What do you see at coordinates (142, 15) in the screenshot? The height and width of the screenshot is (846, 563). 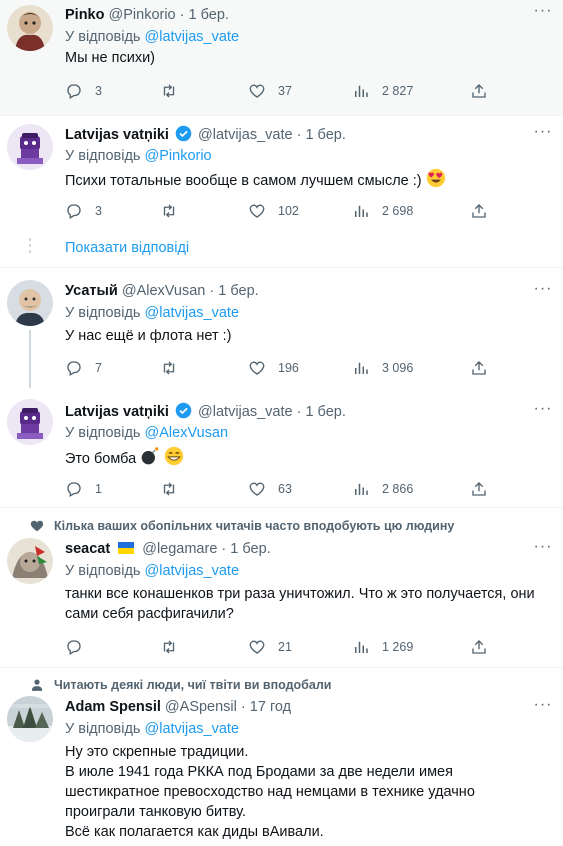 I see `user-handle: @Pinkorio` at bounding box center [142, 15].